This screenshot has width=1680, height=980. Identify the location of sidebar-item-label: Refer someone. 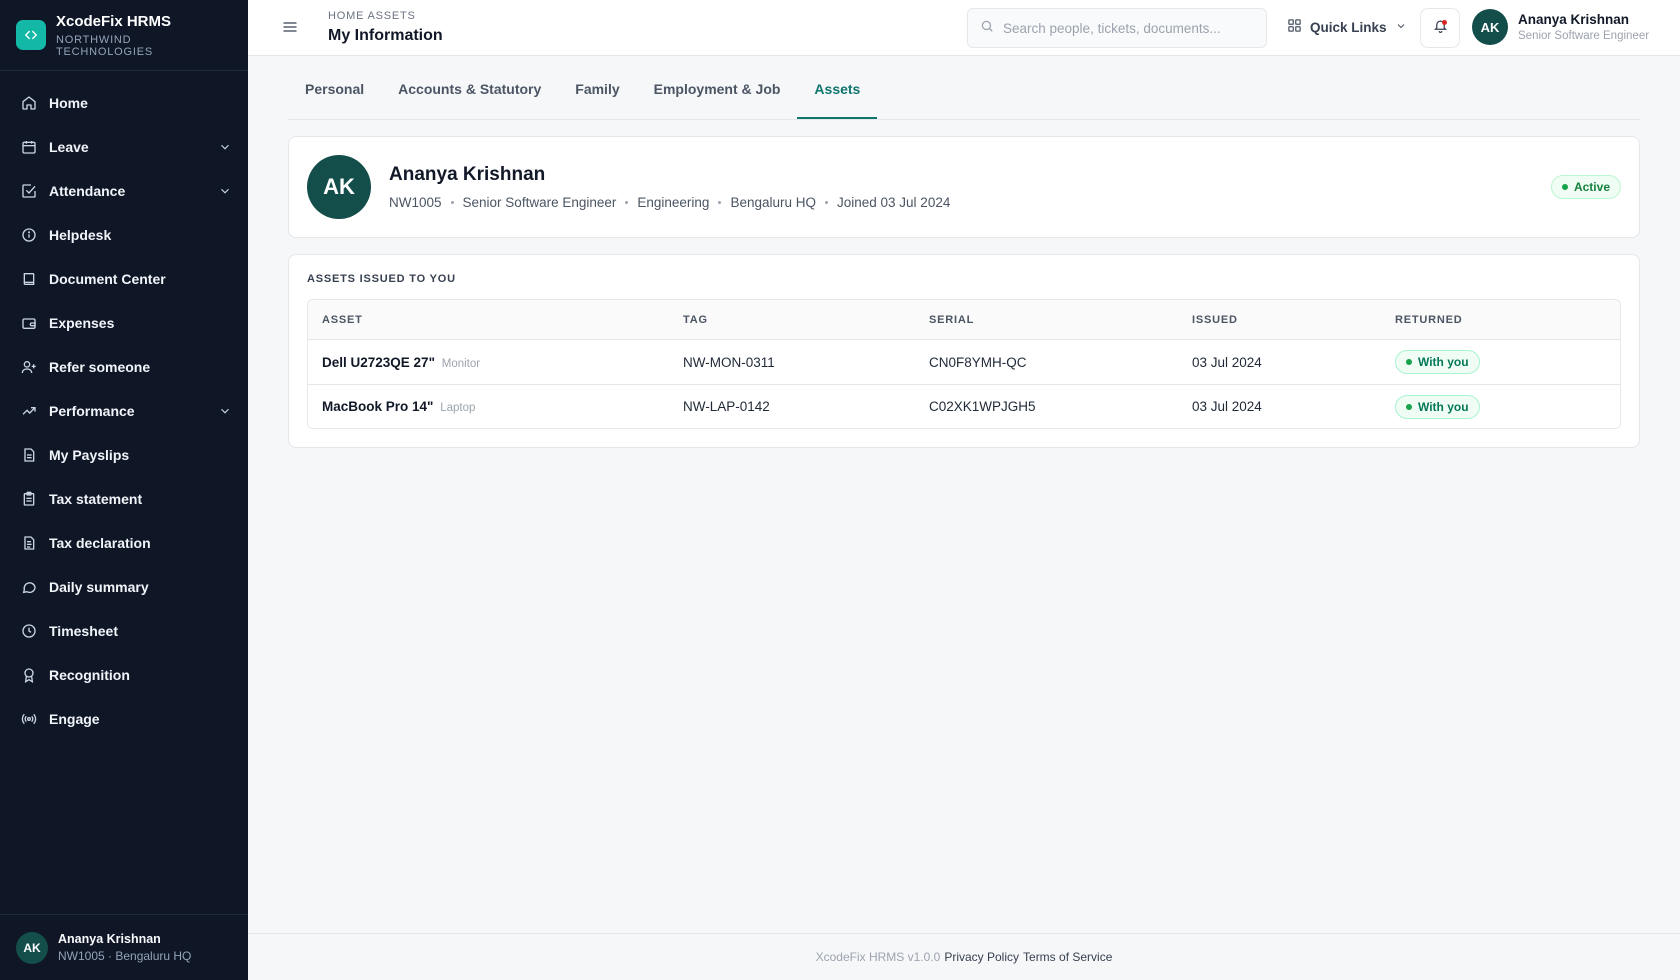
(100, 367).